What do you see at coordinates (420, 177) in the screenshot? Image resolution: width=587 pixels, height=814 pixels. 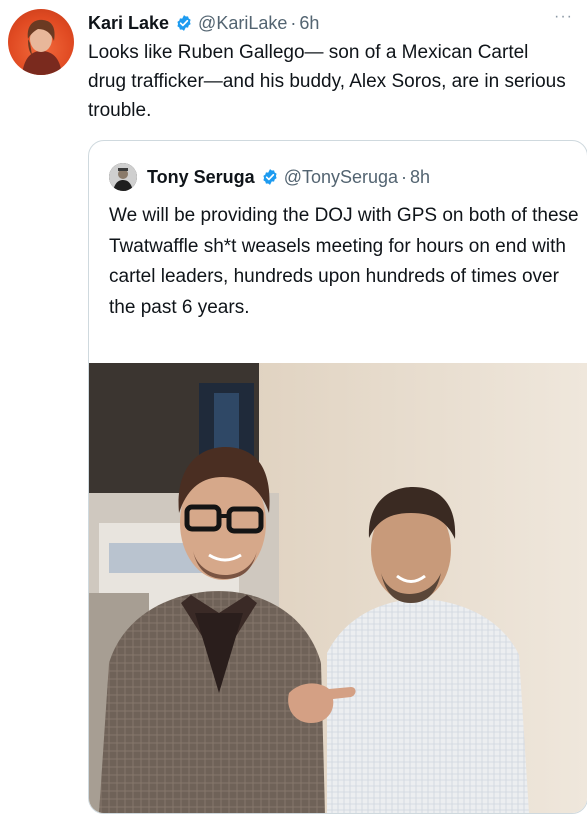 I see `quote-timestamp: 8h` at bounding box center [420, 177].